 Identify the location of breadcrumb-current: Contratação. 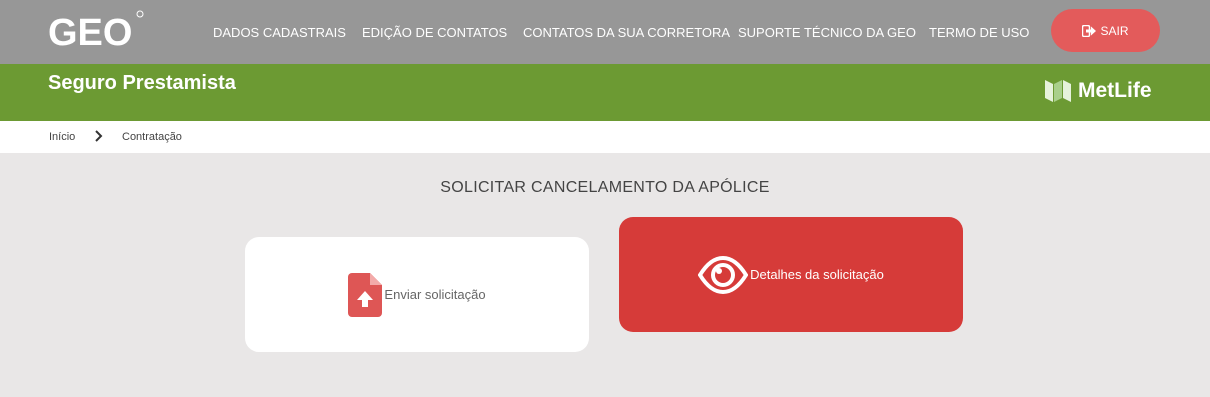
(152, 137).